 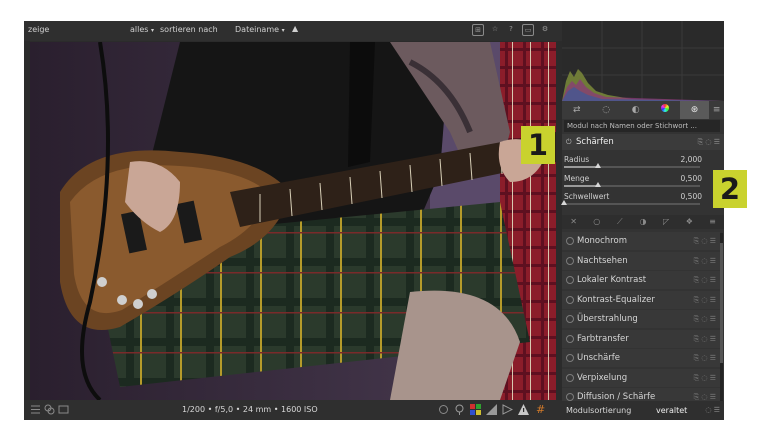 What do you see at coordinates (35, 409) in the screenshot?
I see `menu-icon` at bounding box center [35, 409].